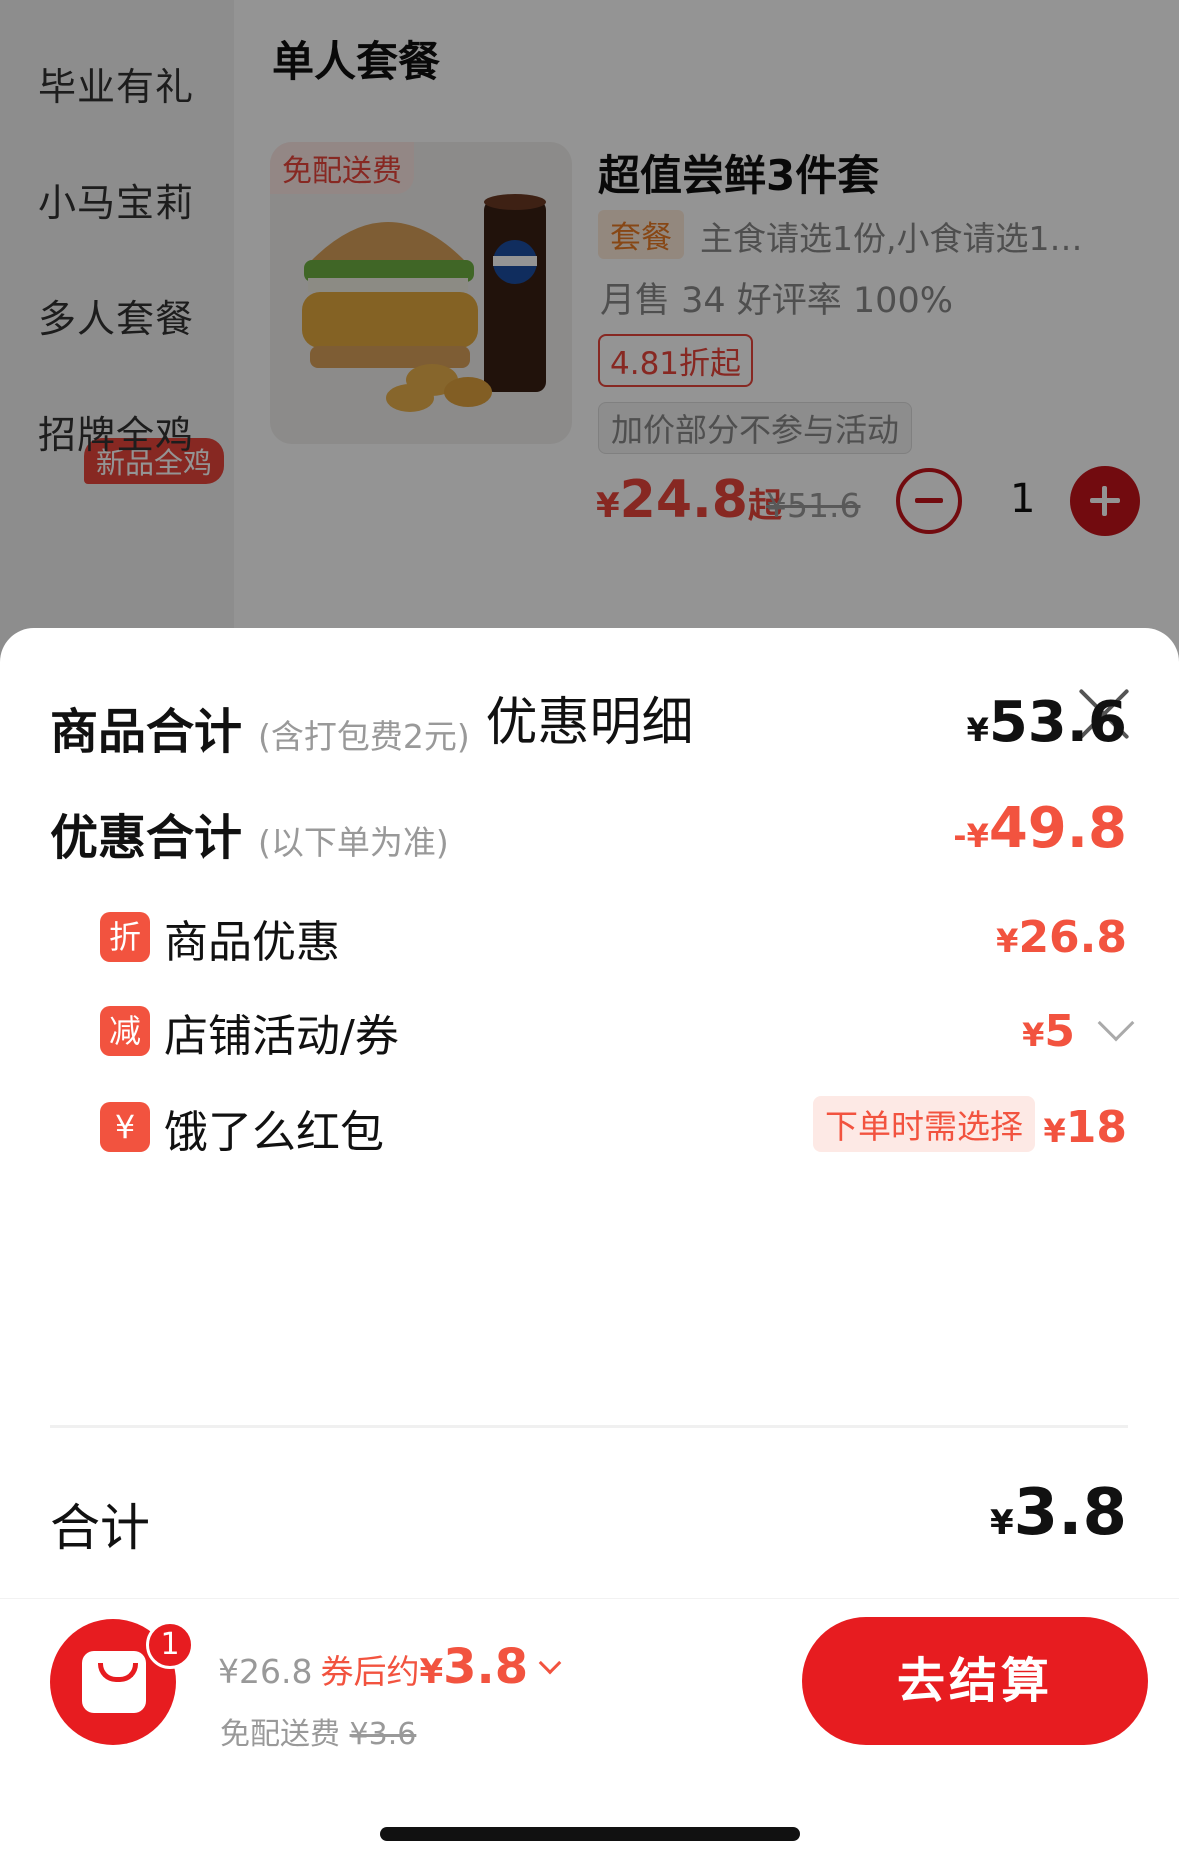 The width and height of the screenshot is (1179, 1863). I want to click on discount-total-note: (以下单为准), so click(353, 842).